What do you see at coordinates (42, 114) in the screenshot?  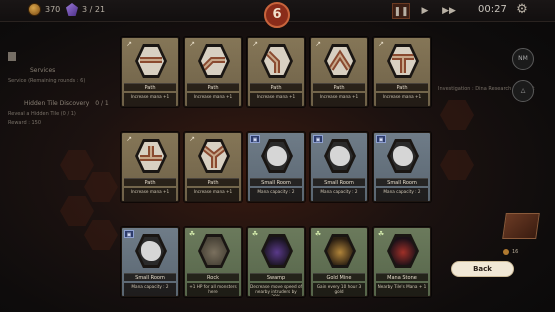 I see `hidden-line: Reveal a Hidden Tile (0 / 1)` at bounding box center [42, 114].